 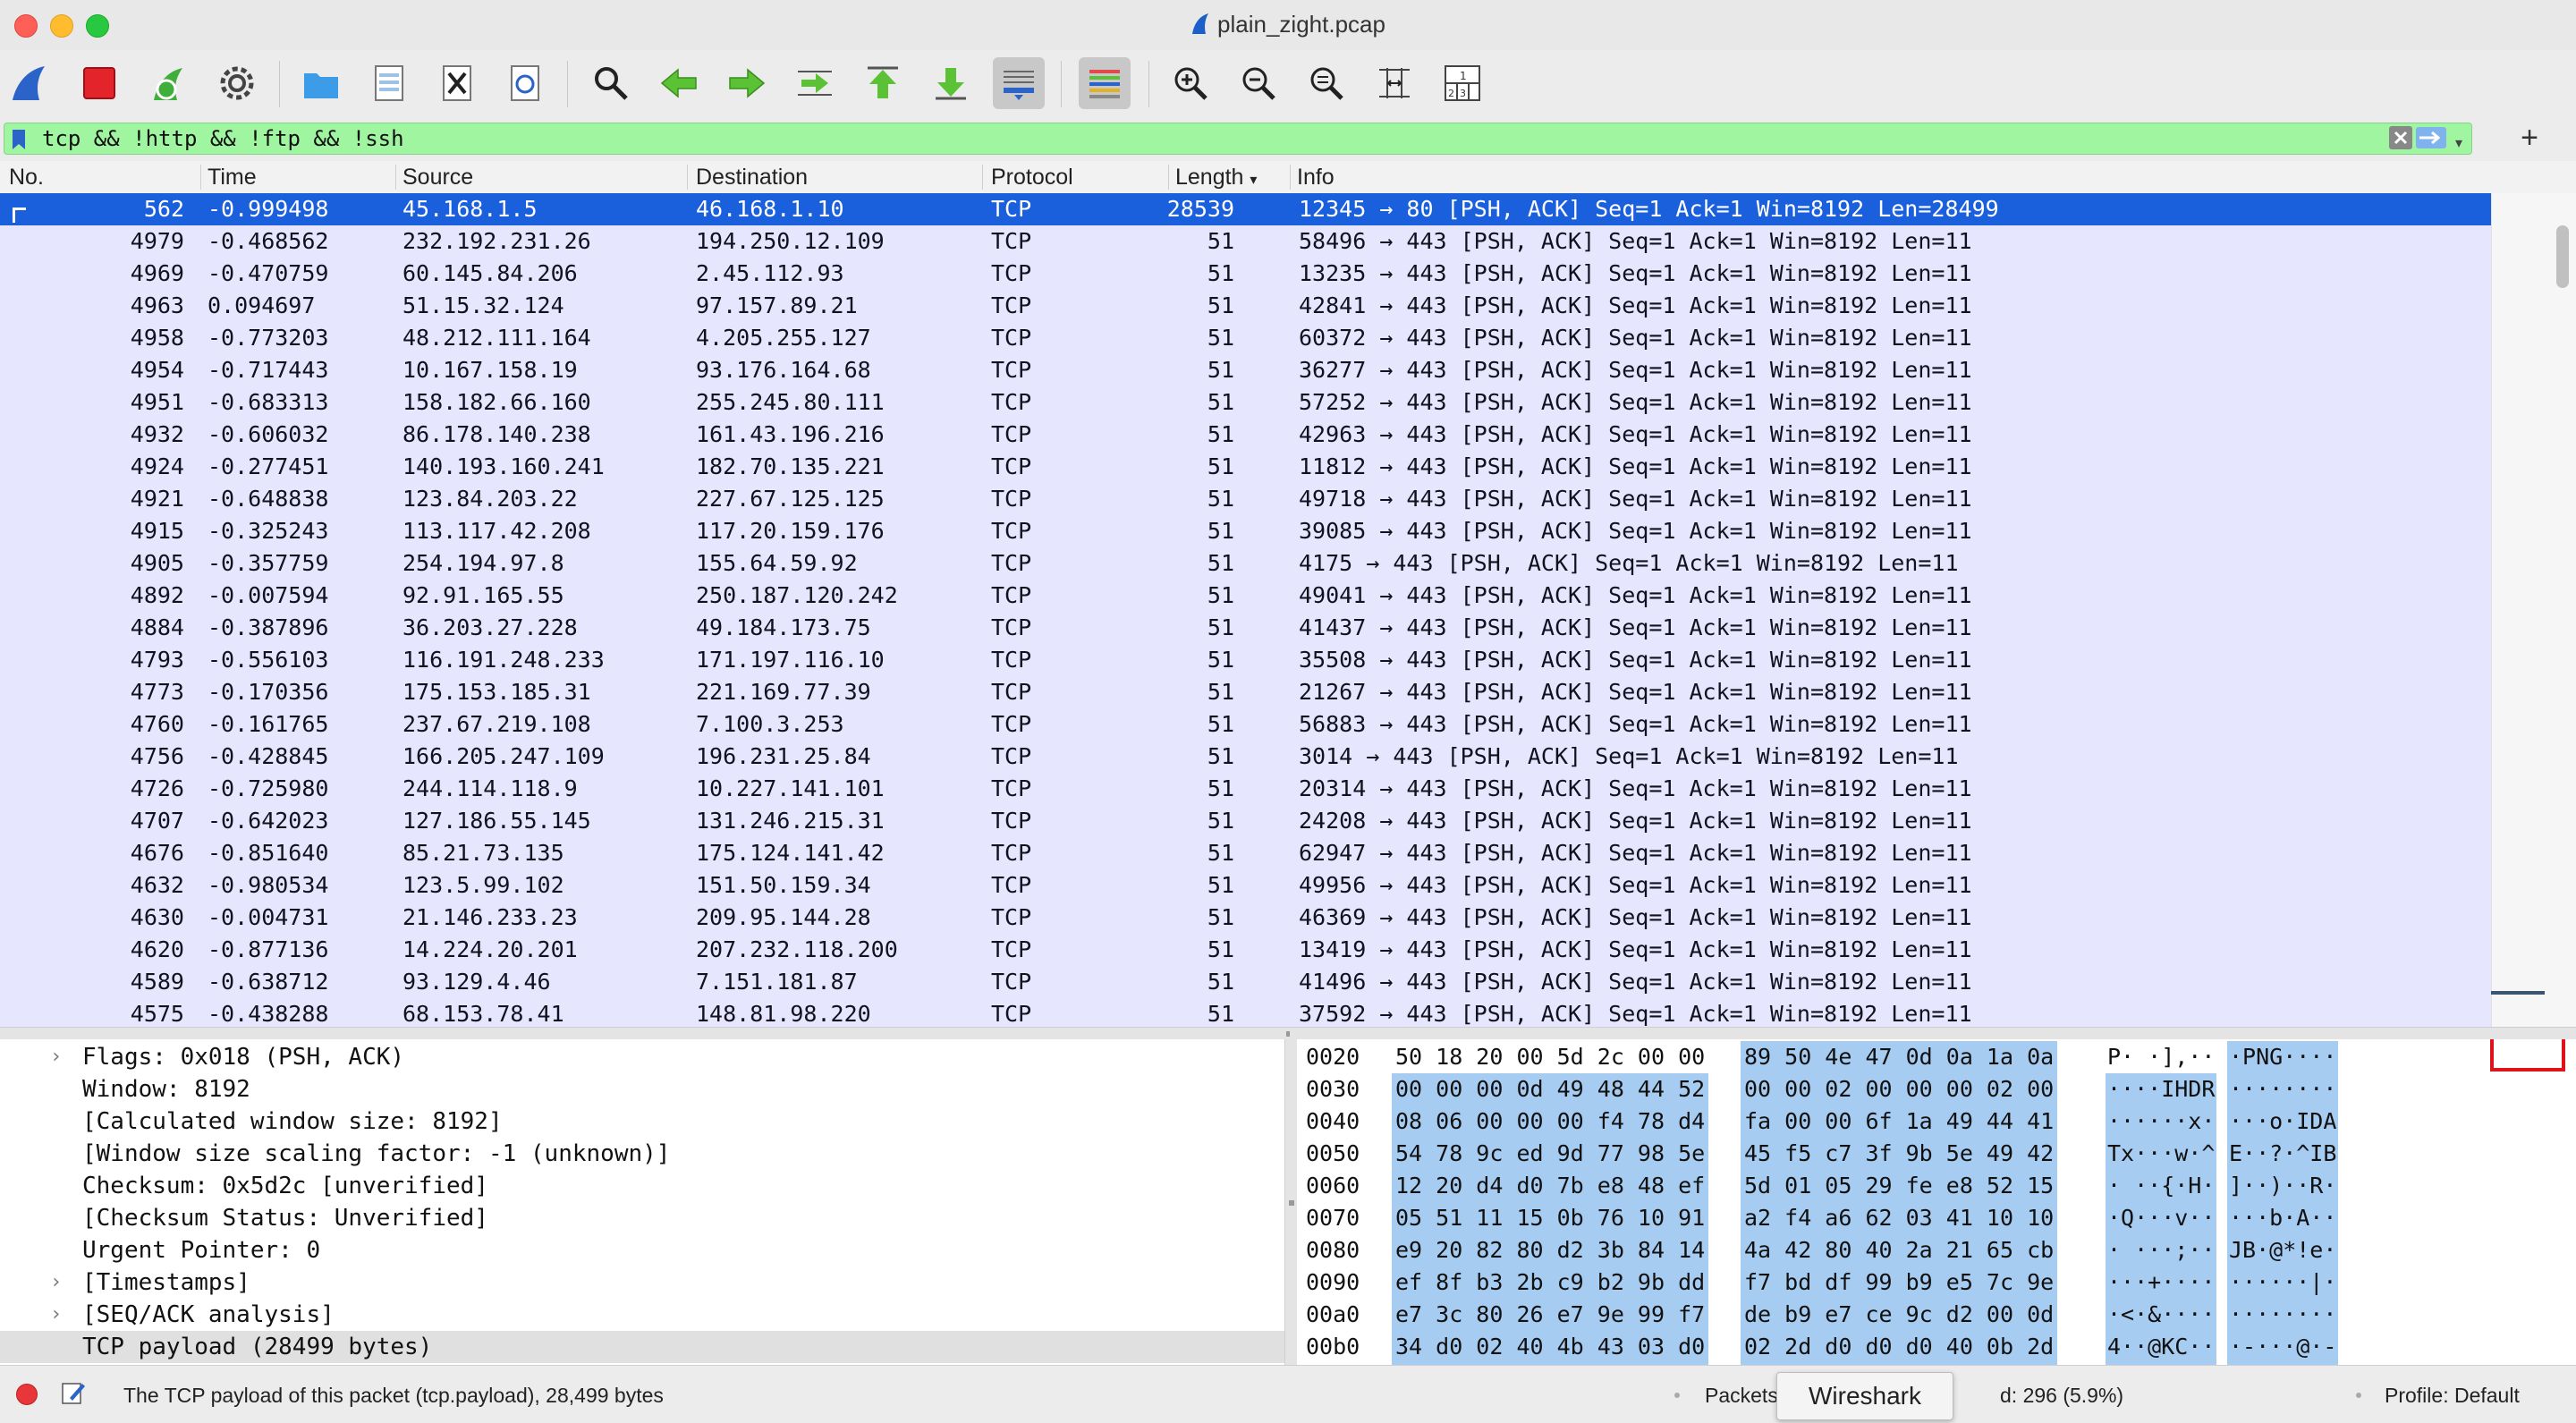 What do you see at coordinates (2533, 610) in the screenshot?
I see `packet-list-scrollbar` at bounding box center [2533, 610].